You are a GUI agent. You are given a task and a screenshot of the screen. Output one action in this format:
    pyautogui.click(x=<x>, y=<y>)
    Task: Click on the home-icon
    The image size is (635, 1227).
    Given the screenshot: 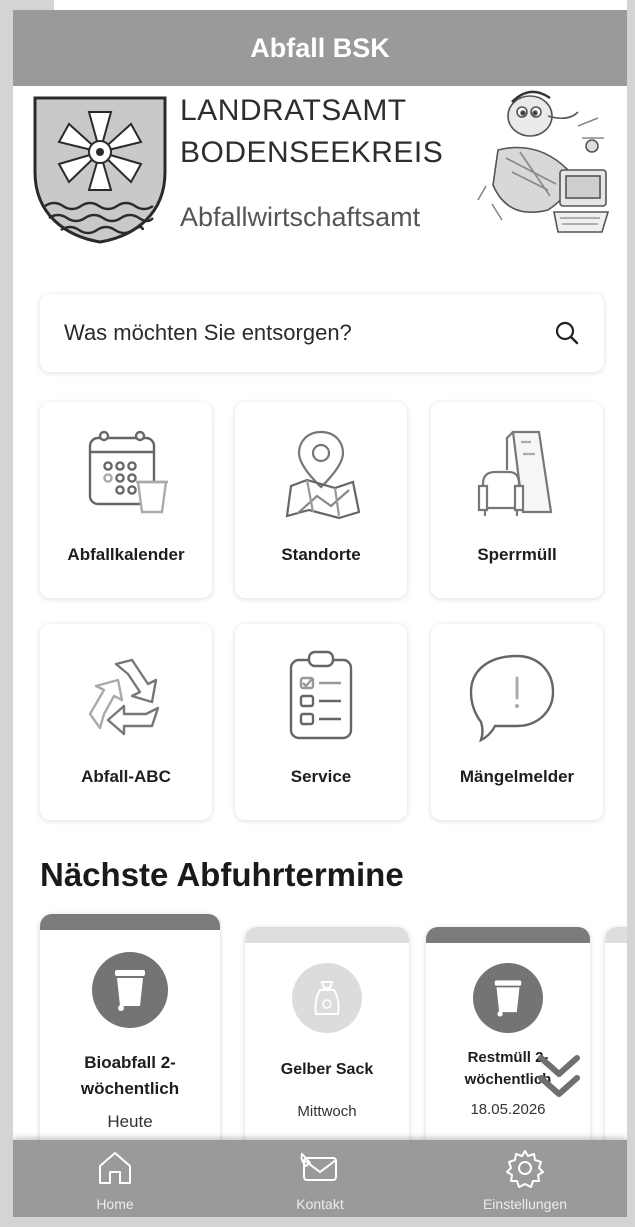 What is the action you would take?
    pyautogui.click(x=115, y=1168)
    